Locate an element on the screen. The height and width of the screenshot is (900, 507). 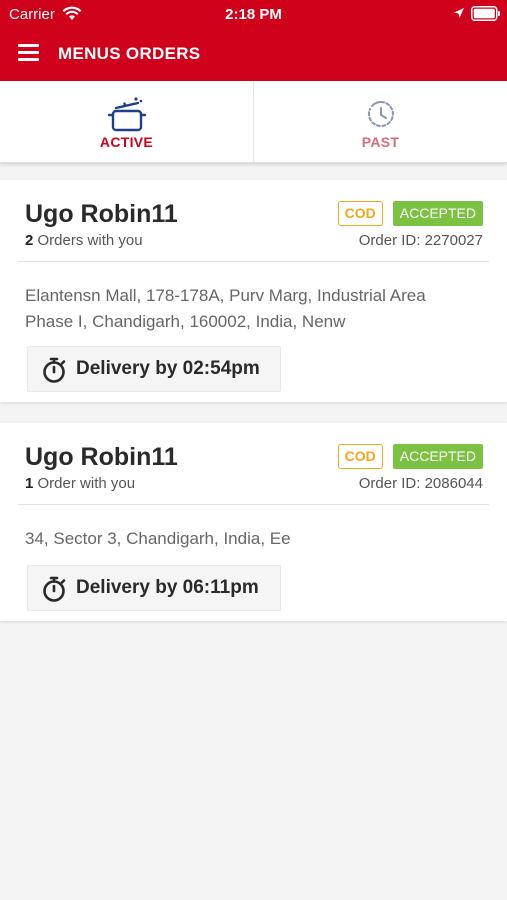
order-tabs: ACTIVE PAST is located at coordinates (253, 122).